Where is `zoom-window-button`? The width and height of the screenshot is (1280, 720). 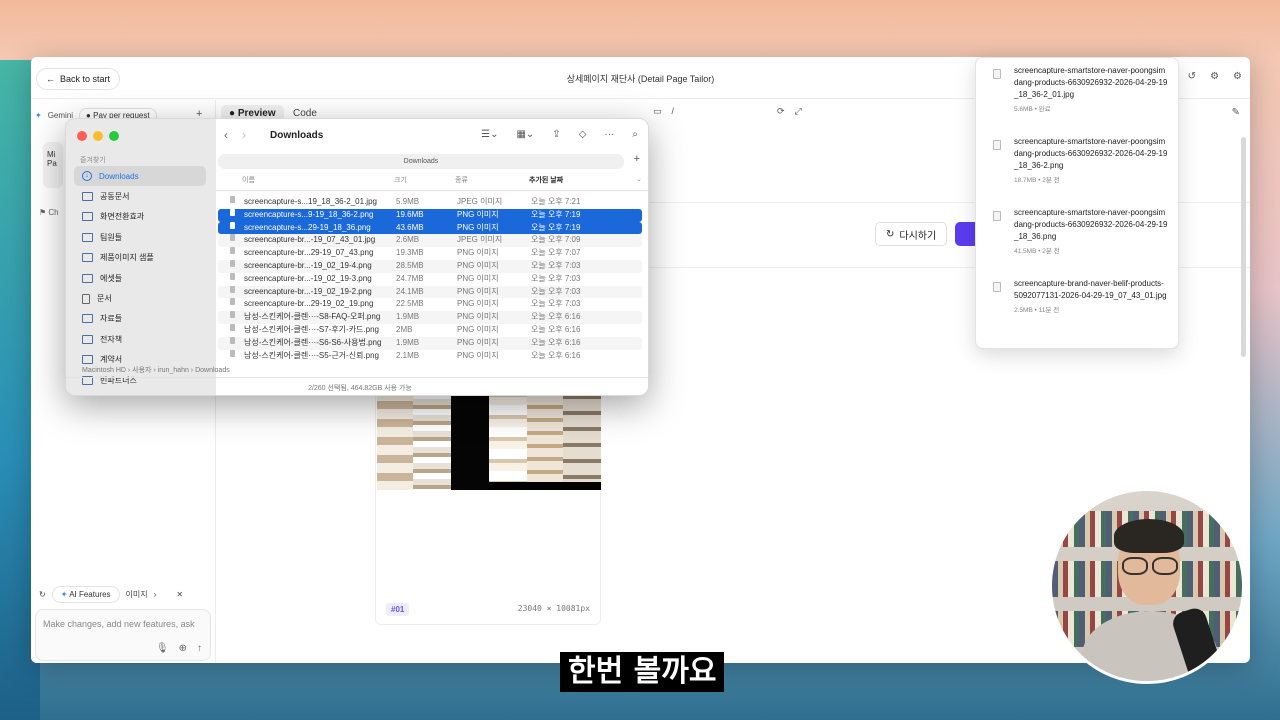 zoom-window-button is located at coordinates (114, 136).